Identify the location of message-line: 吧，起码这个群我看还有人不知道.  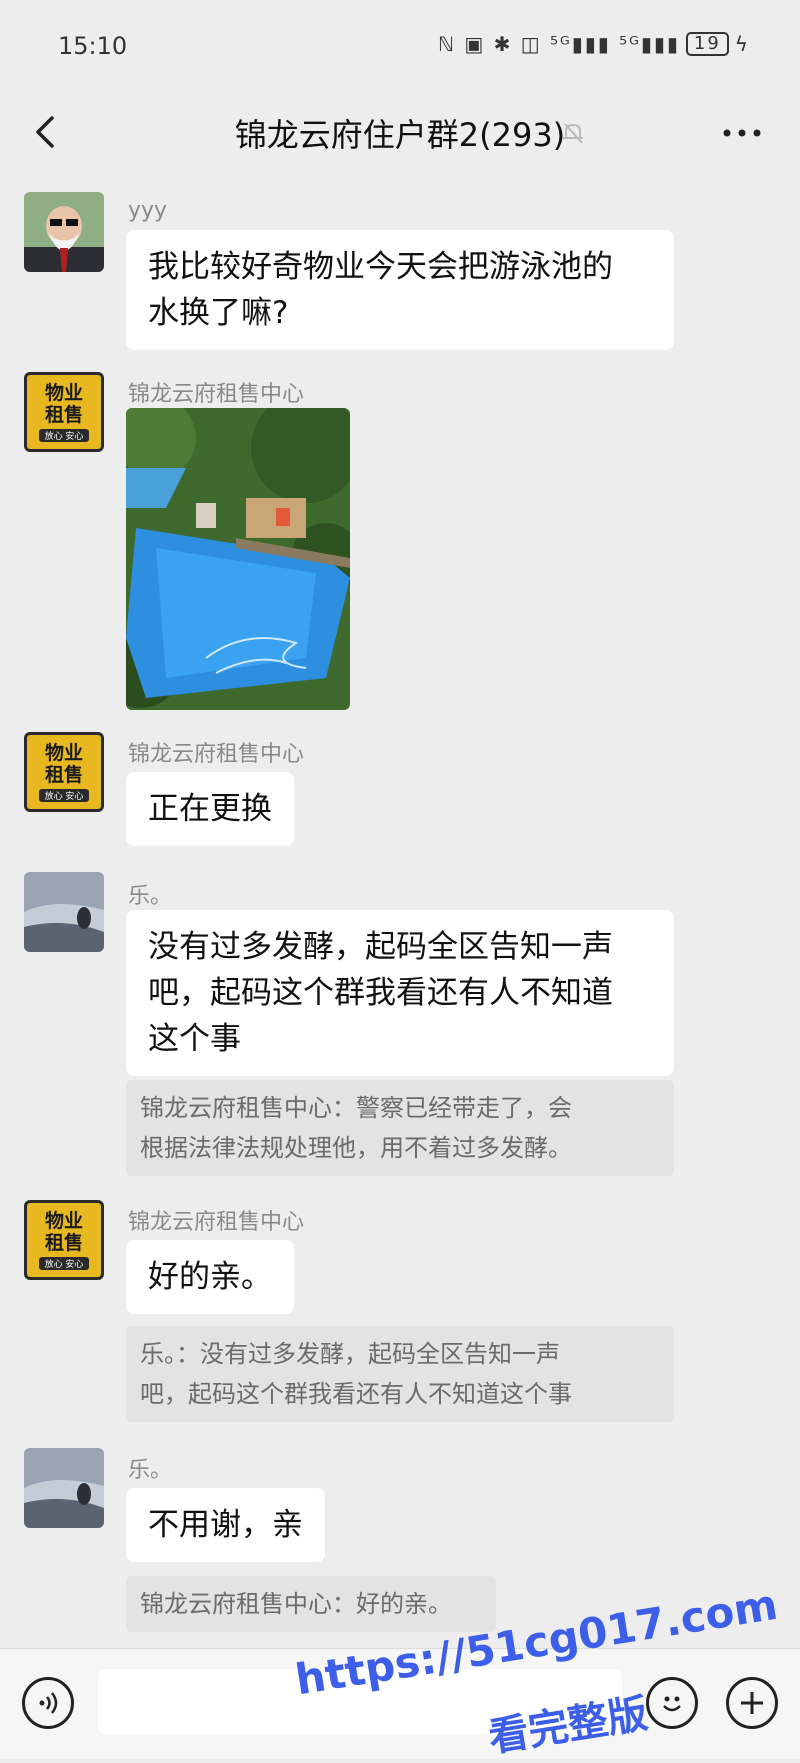
(380, 993).